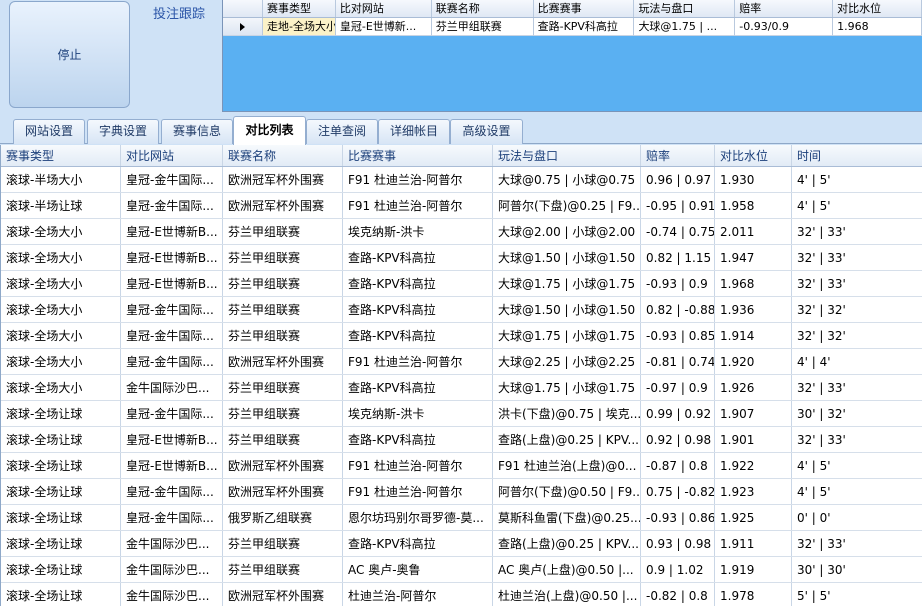  I want to click on table-cell: -0.93 | 0.85, so click(678, 335).